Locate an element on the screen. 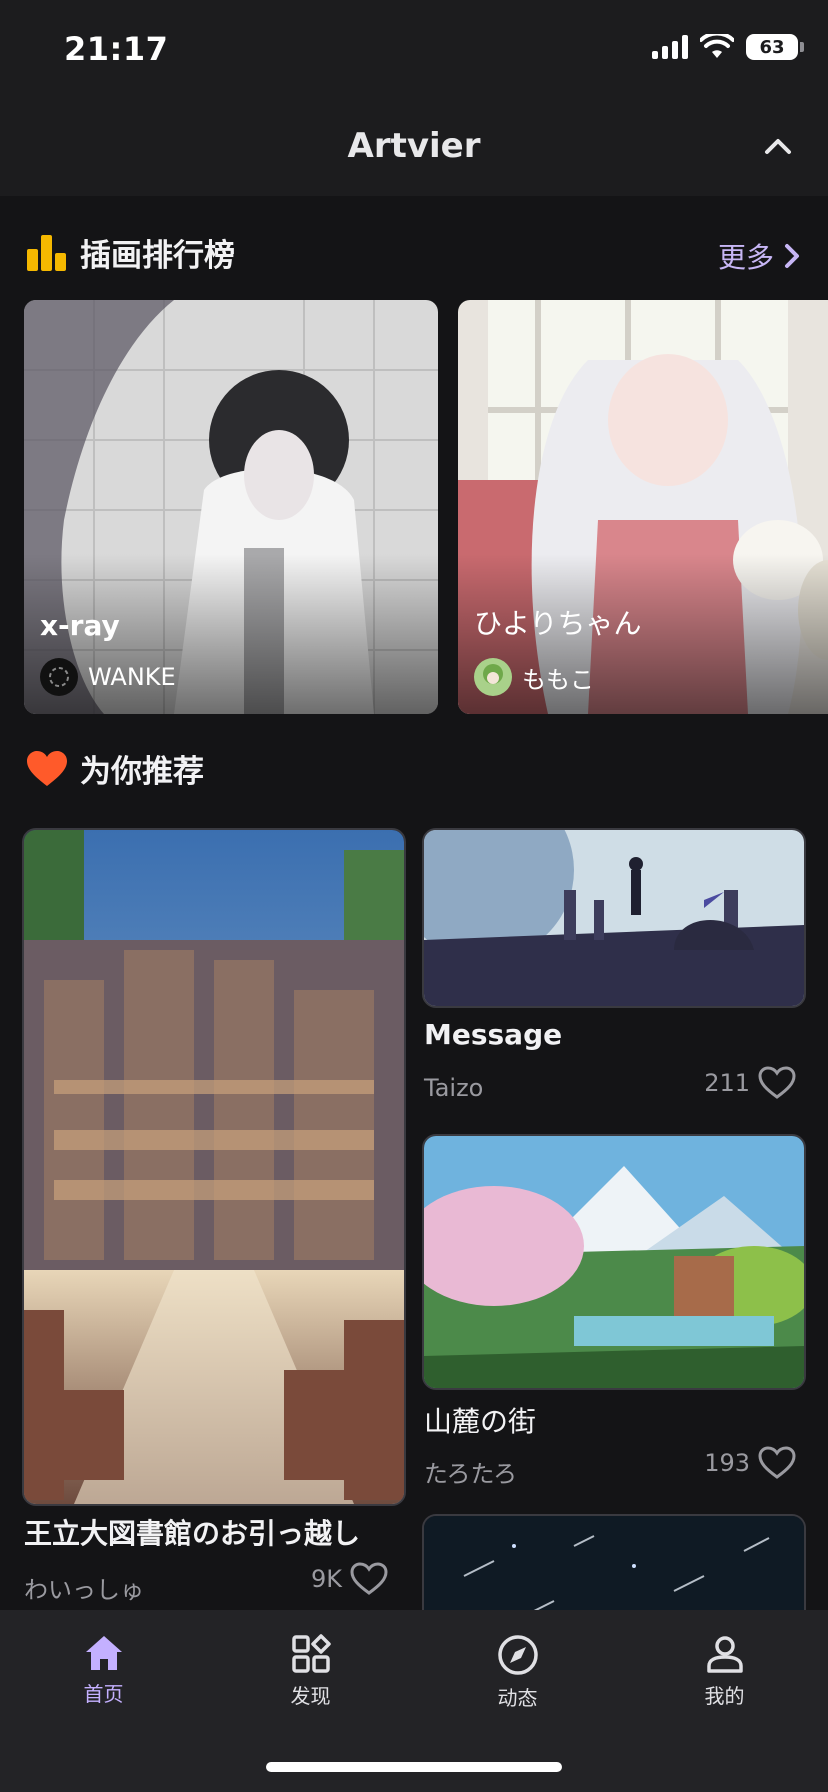 This screenshot has height=1792, width=828. like-button: 211 is located at coordinates (750, 1083).